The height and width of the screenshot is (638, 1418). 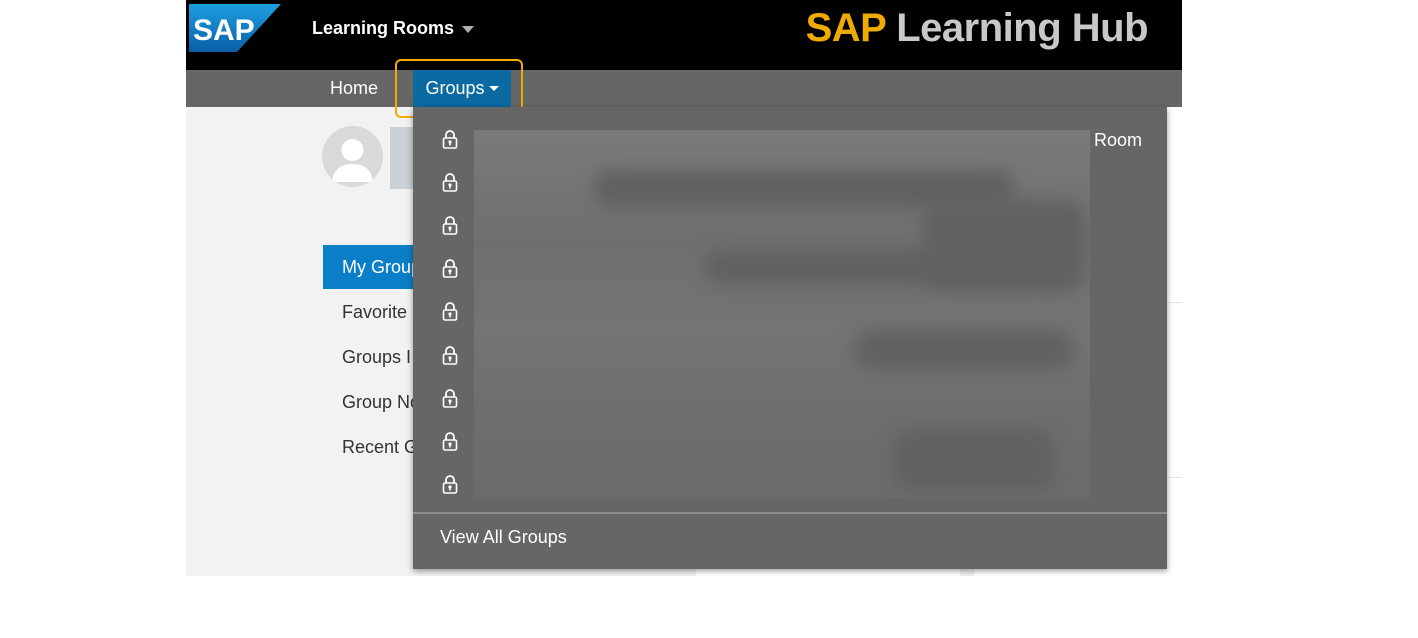 What do you see at coordinates (503, 537) in the screenshot?
I see `view-all-groups-link: View All Groups` at bounding box center [503, 537].